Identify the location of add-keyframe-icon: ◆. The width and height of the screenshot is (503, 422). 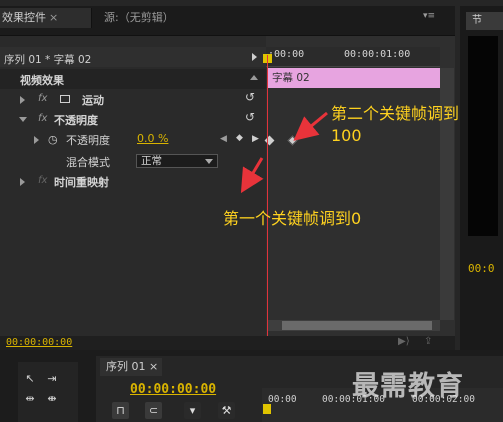
(239, 138).